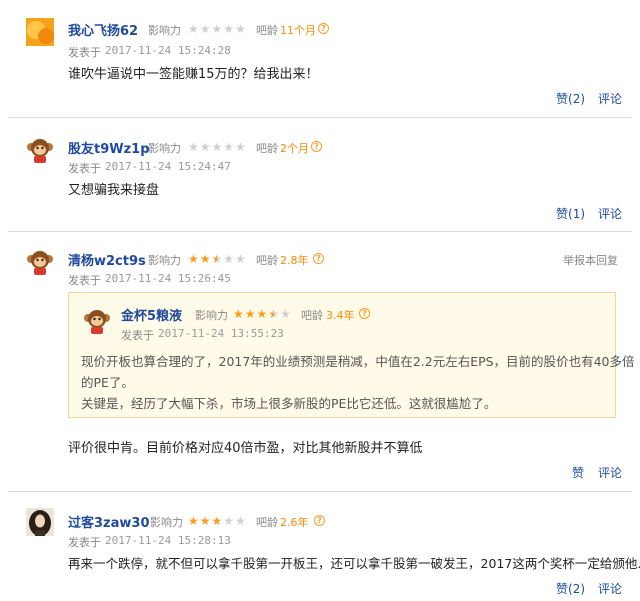  What do you see at coordinates (294, 522) in the screenshot?
I see `bar-age-value: 2.6年` at bounding box center [294, 522].